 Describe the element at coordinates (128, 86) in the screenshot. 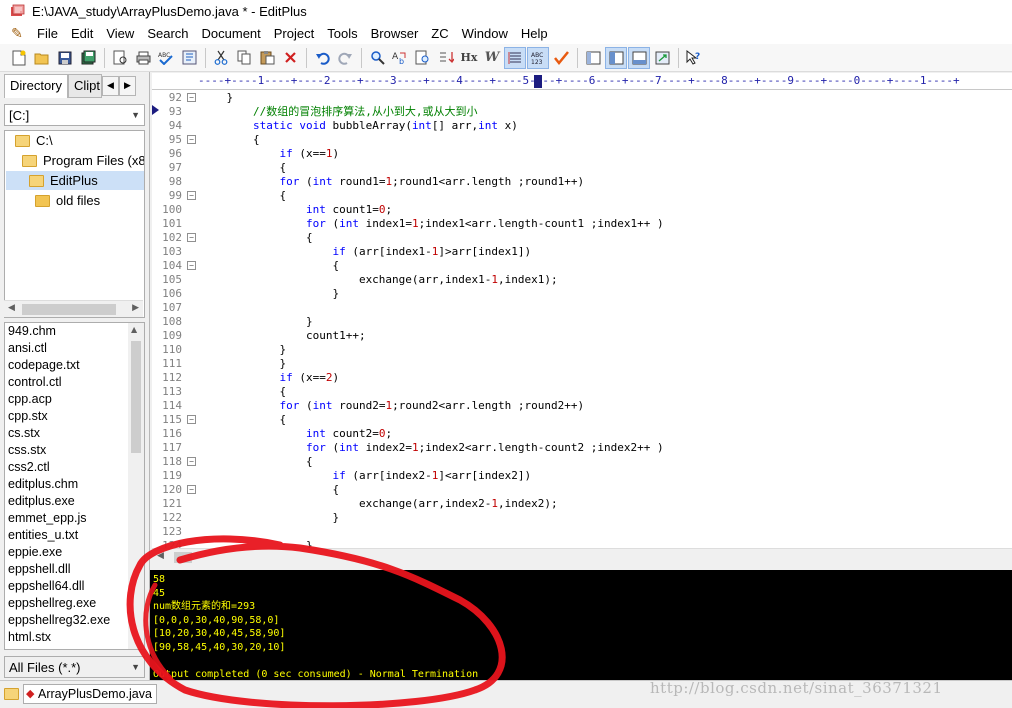

I see `tab-scroll-right-icon: ▶` at that location.